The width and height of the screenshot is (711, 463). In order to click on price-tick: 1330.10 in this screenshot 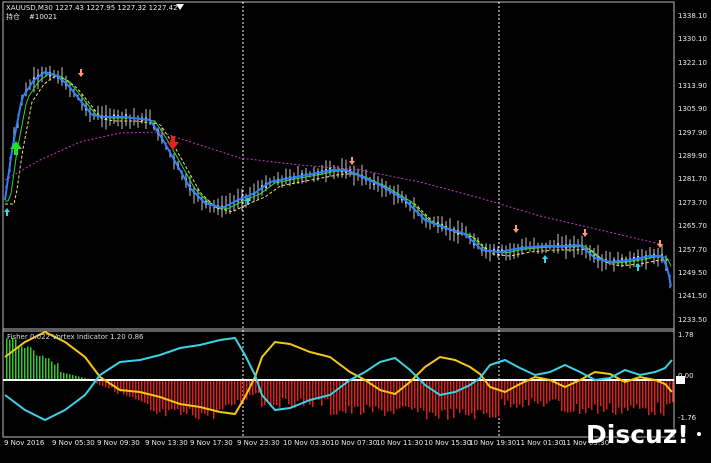, I will do `click(692, 39)`.